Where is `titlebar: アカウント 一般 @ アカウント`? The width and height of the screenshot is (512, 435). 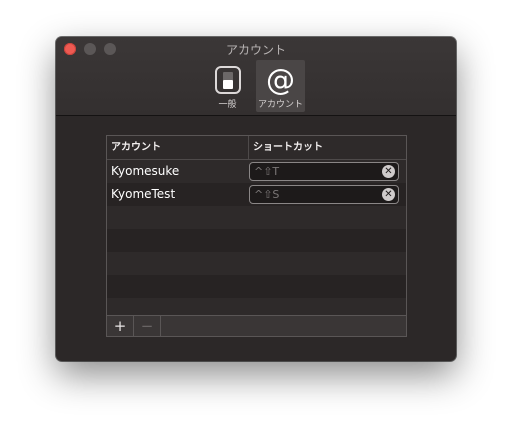
titlebar: アカウント 一般 @ アカウント is located at coordinates (256, 76).